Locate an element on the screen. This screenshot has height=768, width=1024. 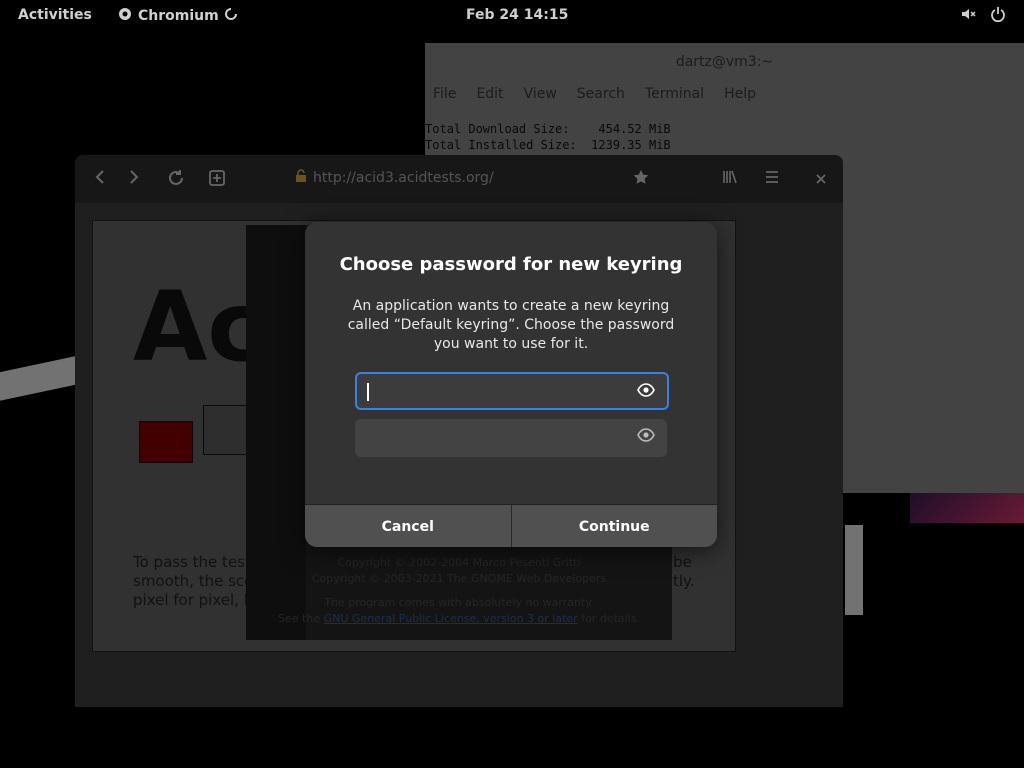
confirm-password-field is located at coordinates (511, 439).